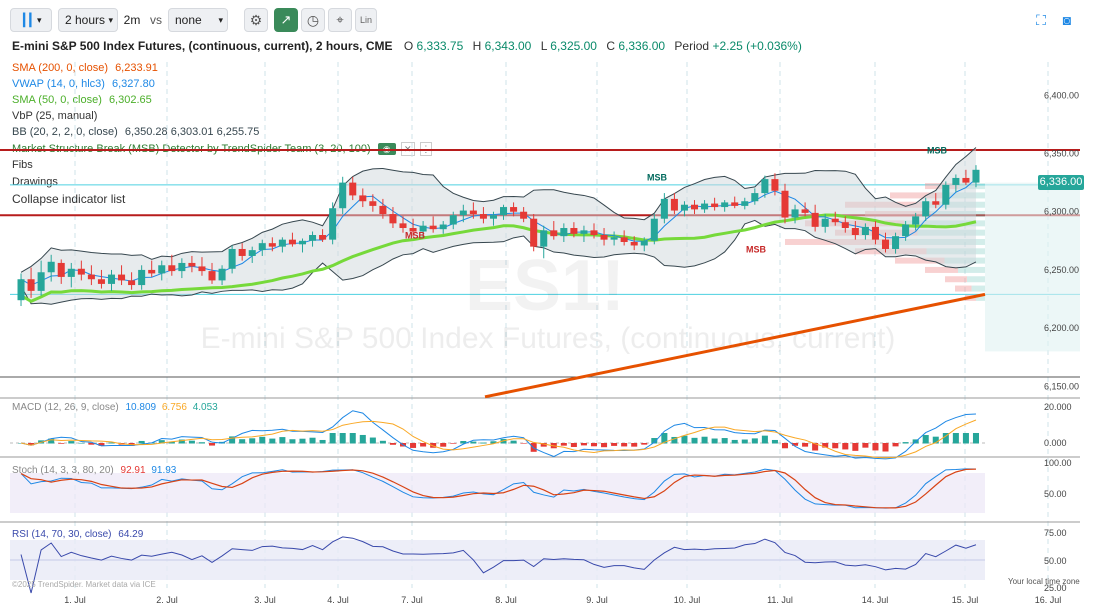 This screenshot has height=616, width=1100. Describe the element at coordinates (597, 600) in the screenshot. I see `x-tick-label: 9. Jul` at that location.